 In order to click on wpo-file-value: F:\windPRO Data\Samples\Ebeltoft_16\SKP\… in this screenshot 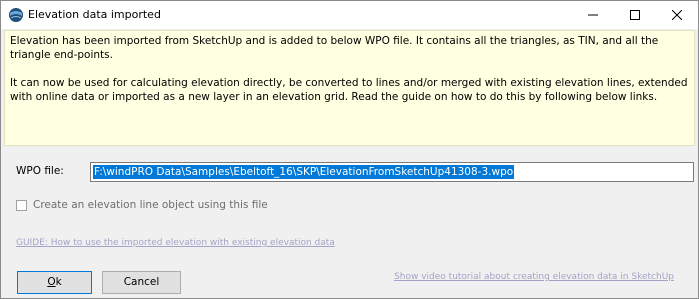, I will do `click(304, 172)`.